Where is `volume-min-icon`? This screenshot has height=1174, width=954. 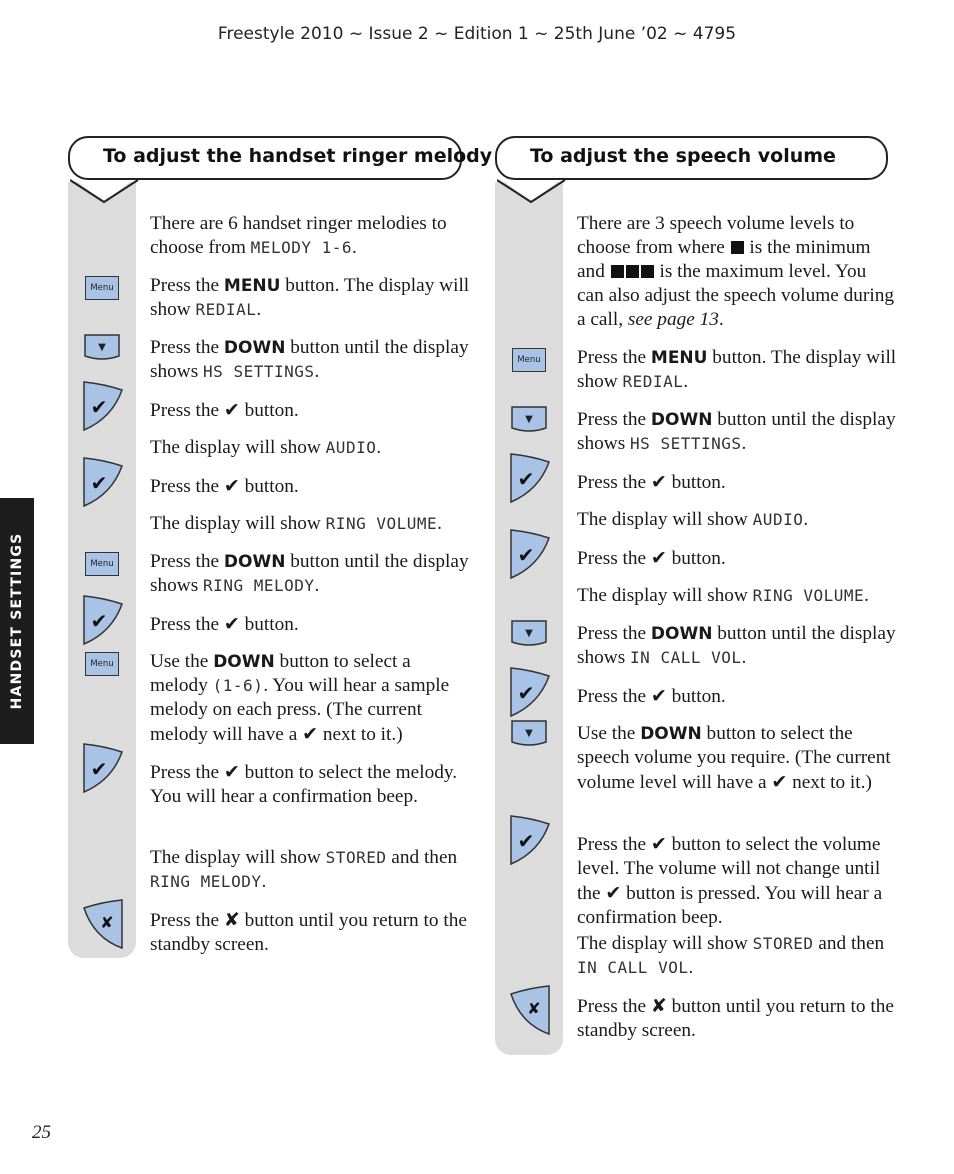 volume-min-icon is located at coordinates (737, 247).